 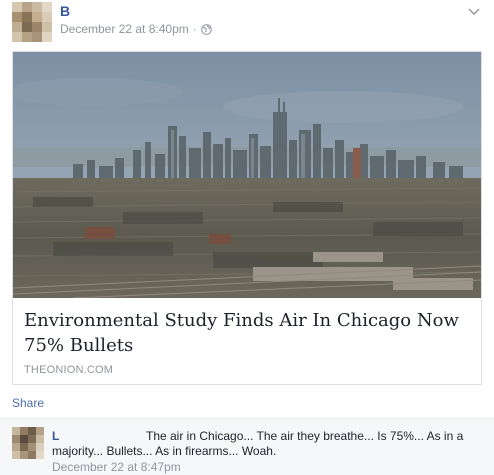 I want to click on share-link: Share, so click(x=28, y=403).